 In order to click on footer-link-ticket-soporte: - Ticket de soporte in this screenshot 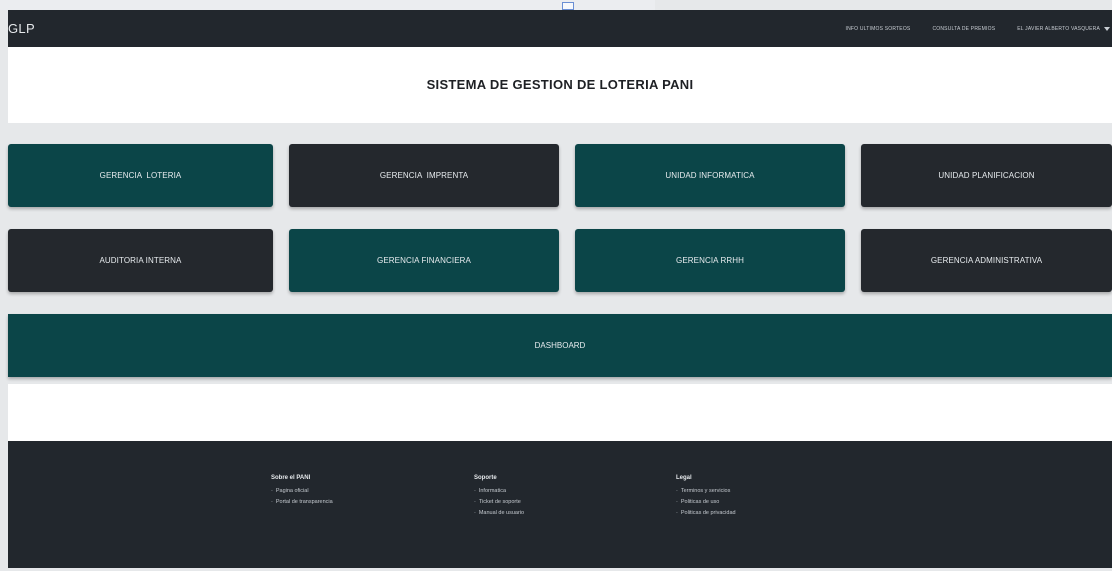, I will do `click(499, 502)`.